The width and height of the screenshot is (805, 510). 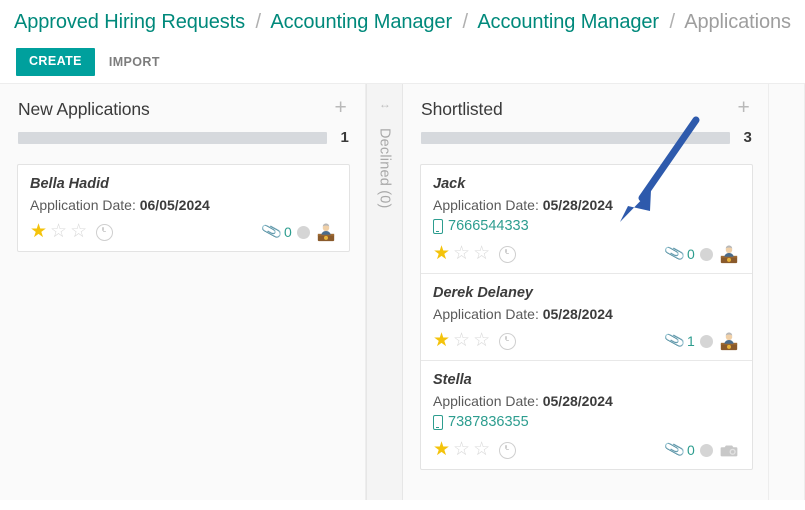 I want to click on applicant-name: Derek Delaney, so click(x=483, y=293).